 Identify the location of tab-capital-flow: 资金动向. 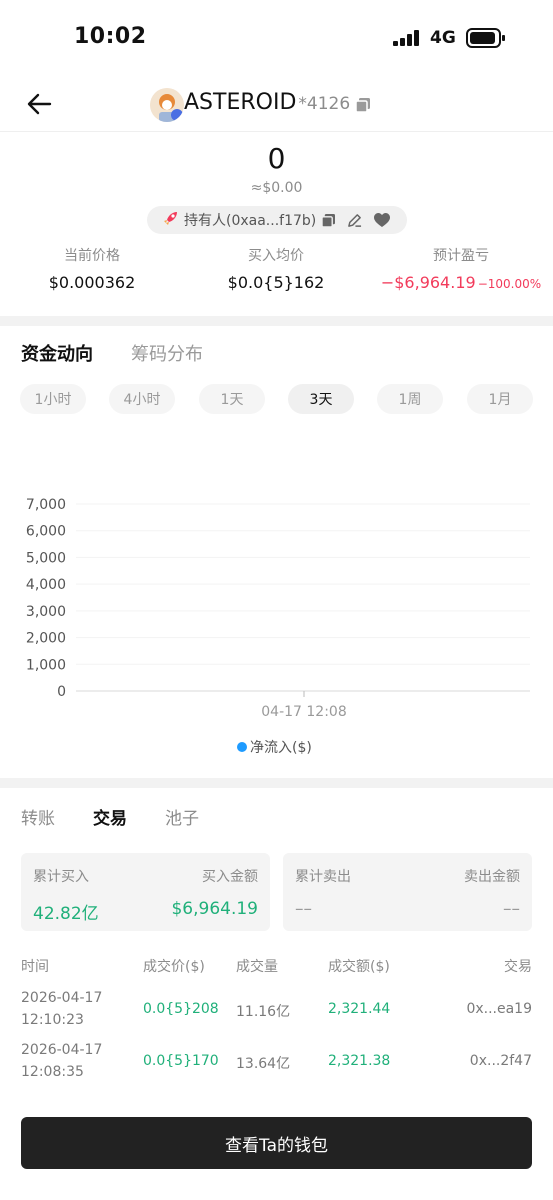
(57, 353).